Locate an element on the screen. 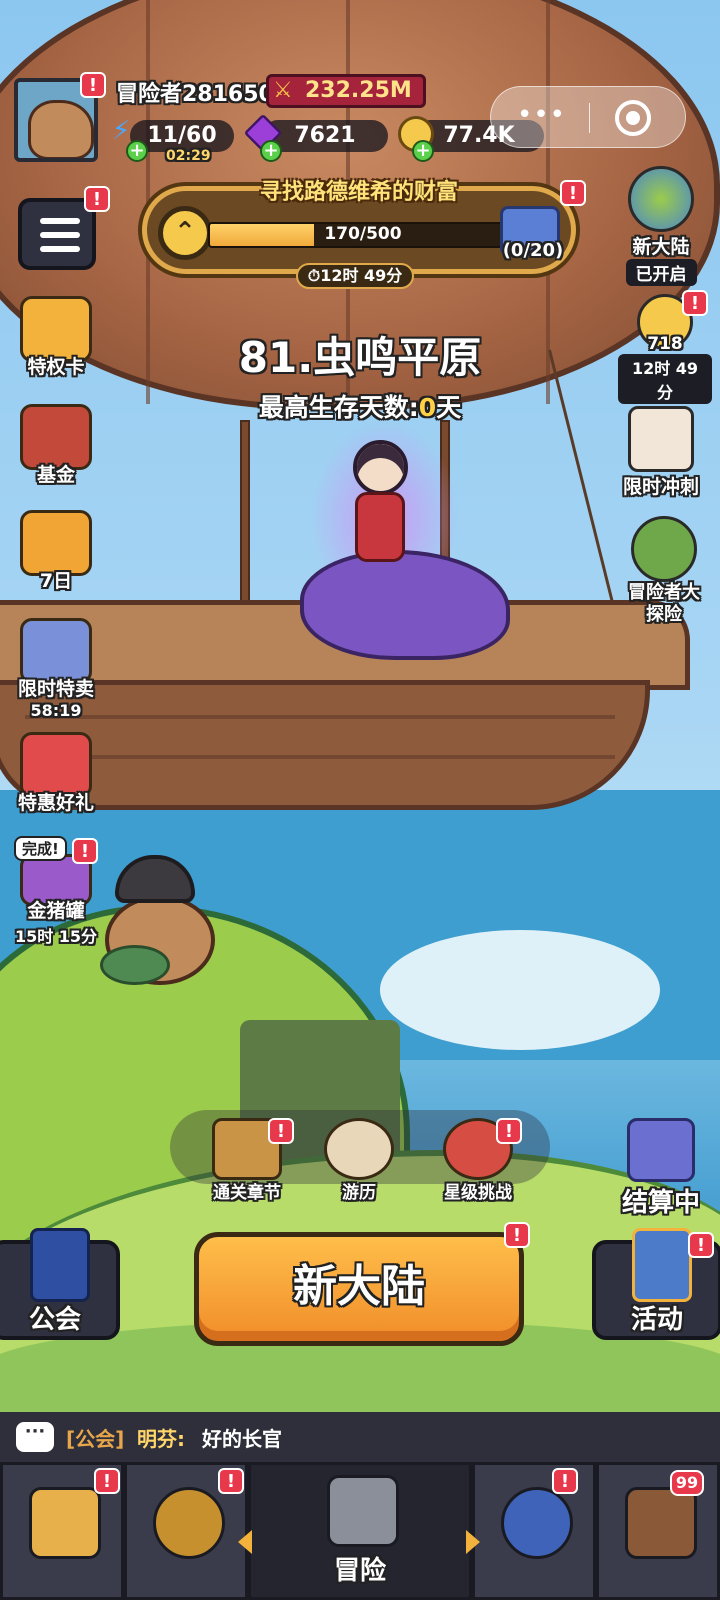  travel-button: 游历 is located at coordinates (359, 1160).